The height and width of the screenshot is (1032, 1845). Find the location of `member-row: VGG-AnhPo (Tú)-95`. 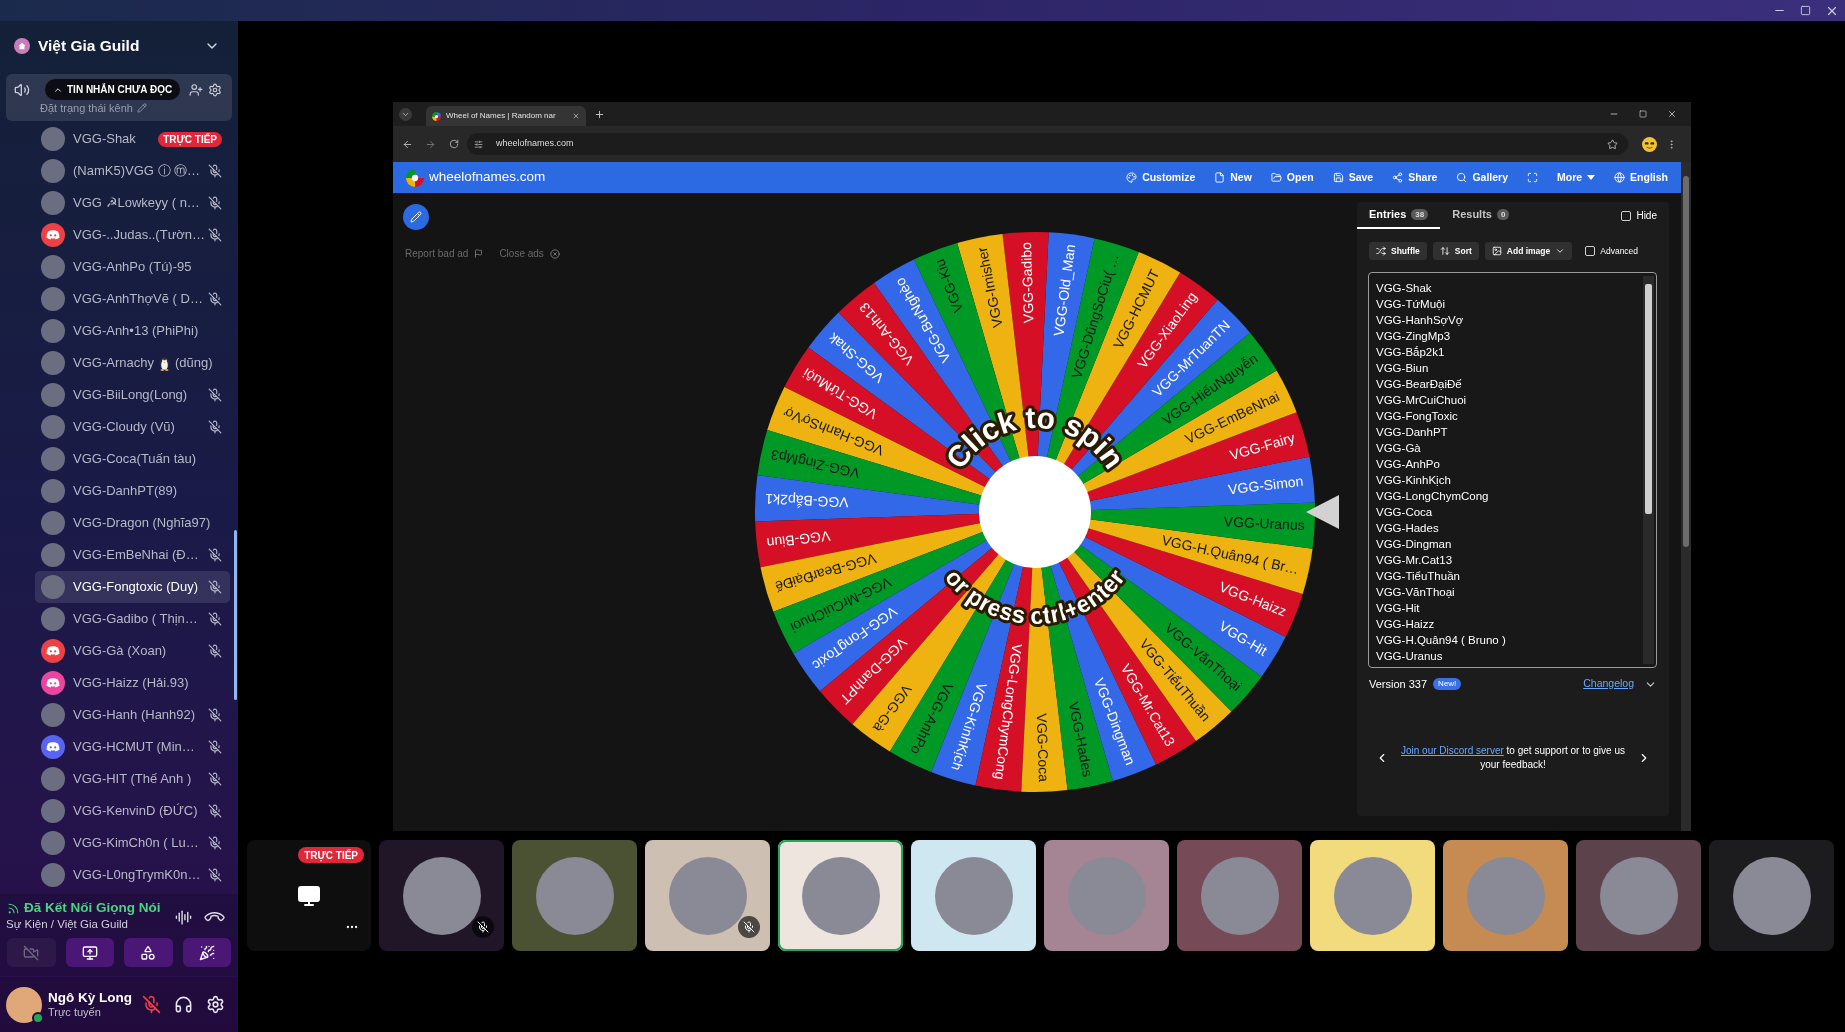

member-row: VGG-AnhPo (Tú)-95 is located at coordinates (132, 267).